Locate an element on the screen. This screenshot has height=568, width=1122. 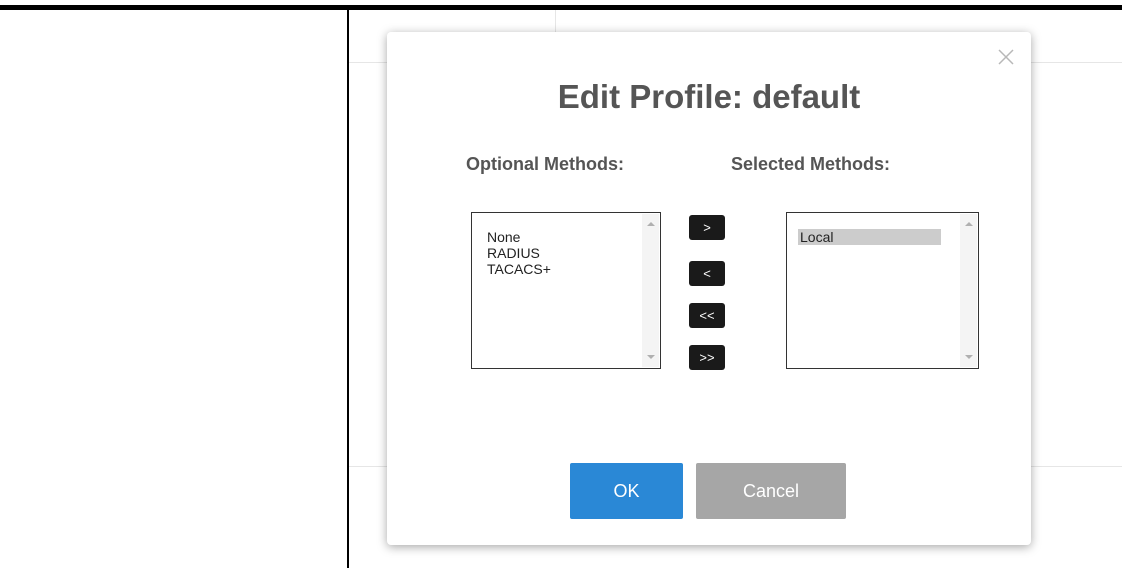
optional-methods-items: None RADIUS TACACS+ is located at coordinates (554, 253).